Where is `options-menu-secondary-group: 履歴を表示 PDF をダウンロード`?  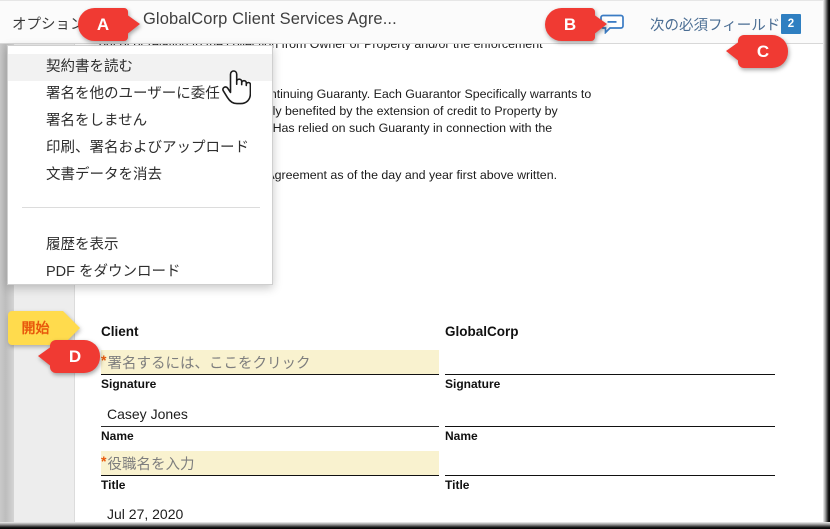
options-menu-secondary-group: 履歴を表示 PDF をダウンロード is located at coordinates (140, 259).